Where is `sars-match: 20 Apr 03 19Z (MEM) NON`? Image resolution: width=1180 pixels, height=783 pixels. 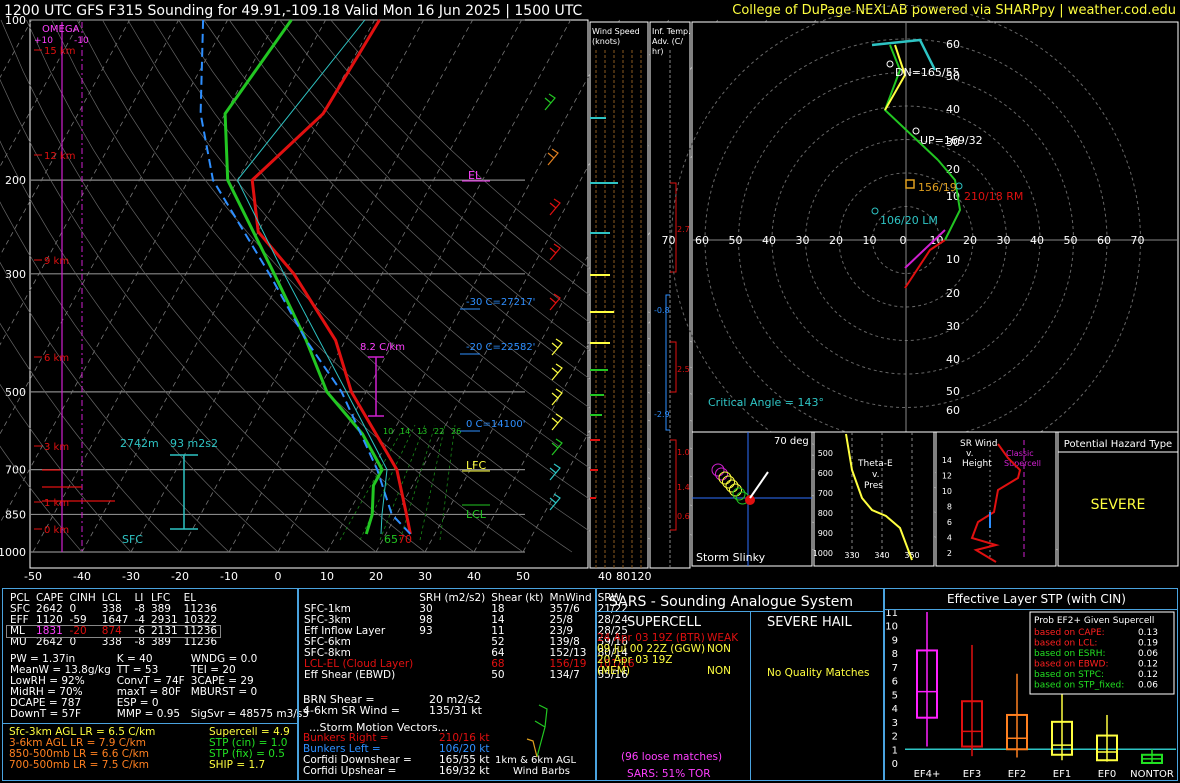 sars-match: 20 Apr 03 19Z (MEM) NON is located at coordinates (667, 666).